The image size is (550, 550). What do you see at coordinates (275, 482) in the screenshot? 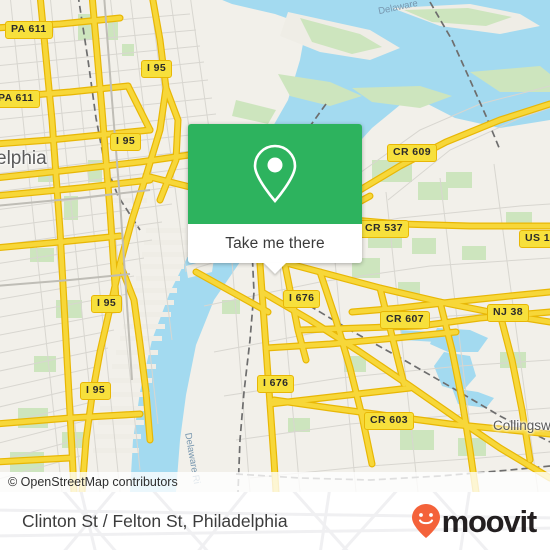
I see `osm-attribution: © OpenStreetMap contributors` at bounding box center [275, 482].